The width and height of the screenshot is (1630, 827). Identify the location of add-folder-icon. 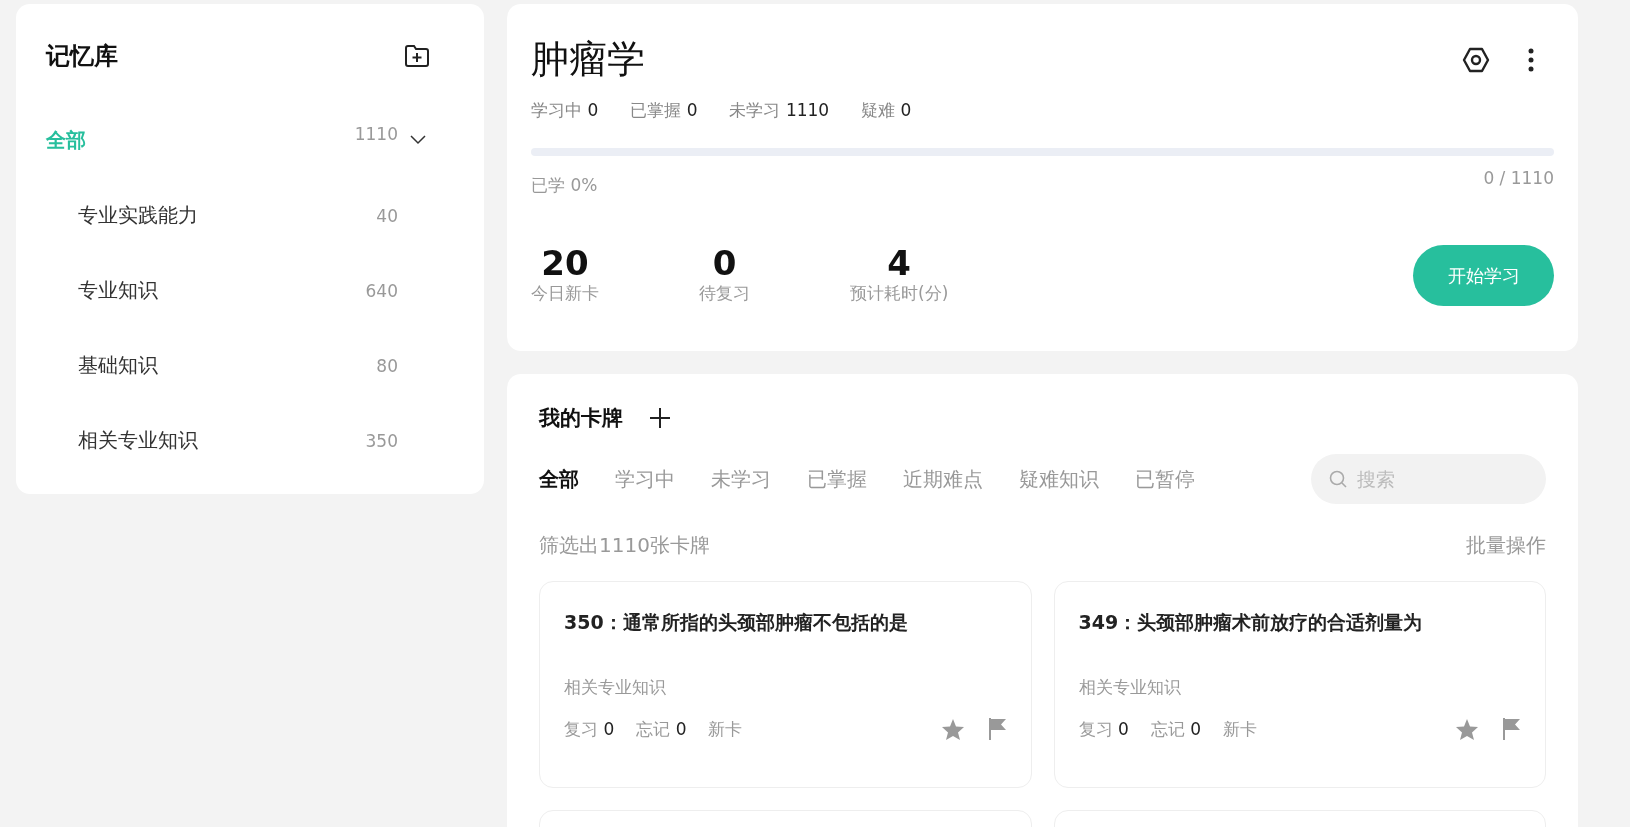
(417, 56).